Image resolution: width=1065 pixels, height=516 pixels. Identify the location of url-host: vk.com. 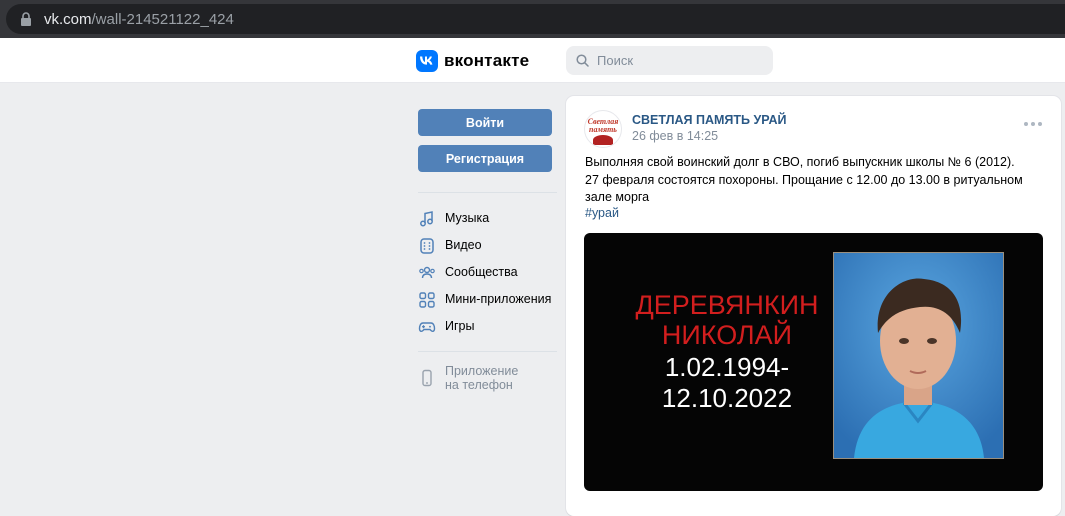
(68, 19).